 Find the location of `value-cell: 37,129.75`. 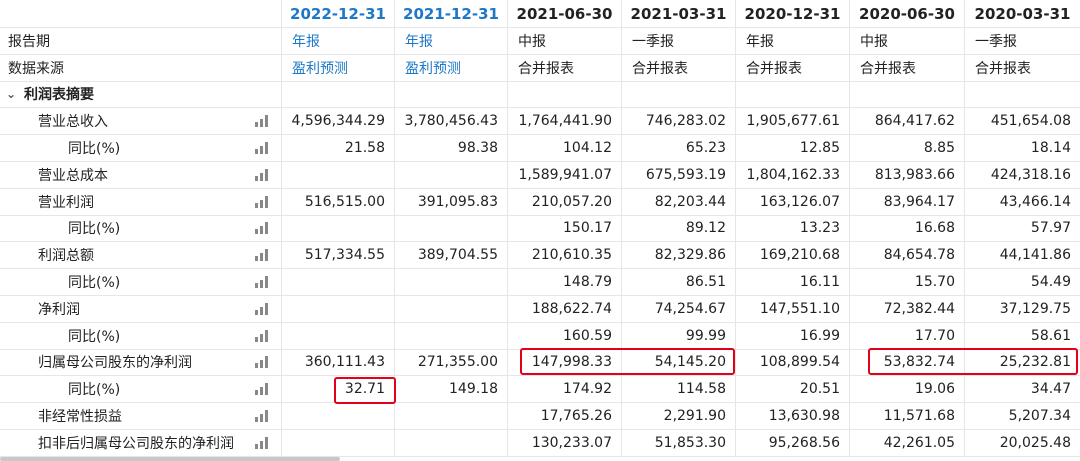

value-cell: 37,129.75 is located at coordinates (1035, 308).